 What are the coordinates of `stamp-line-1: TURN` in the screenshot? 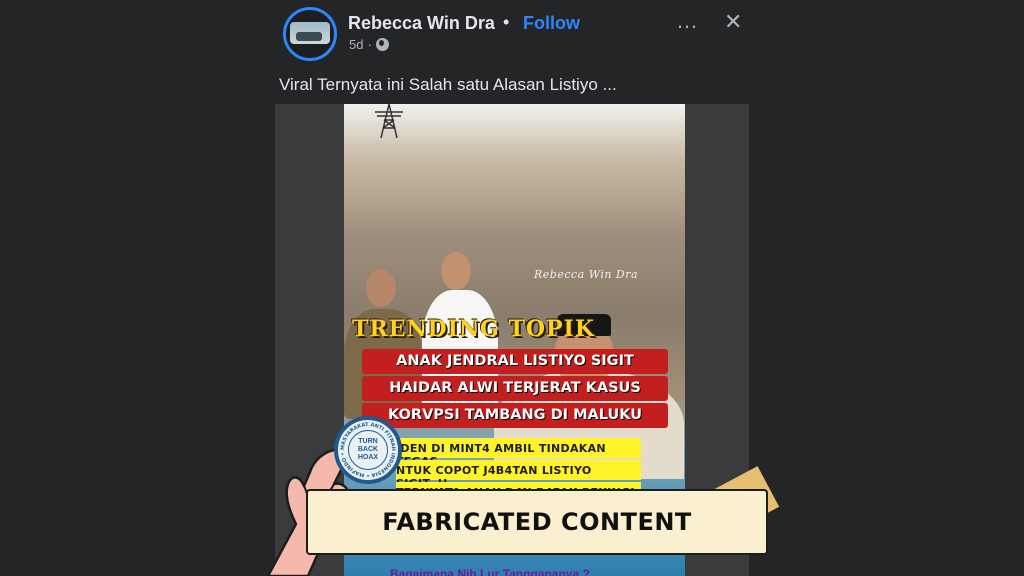 It's located at (368, 441).